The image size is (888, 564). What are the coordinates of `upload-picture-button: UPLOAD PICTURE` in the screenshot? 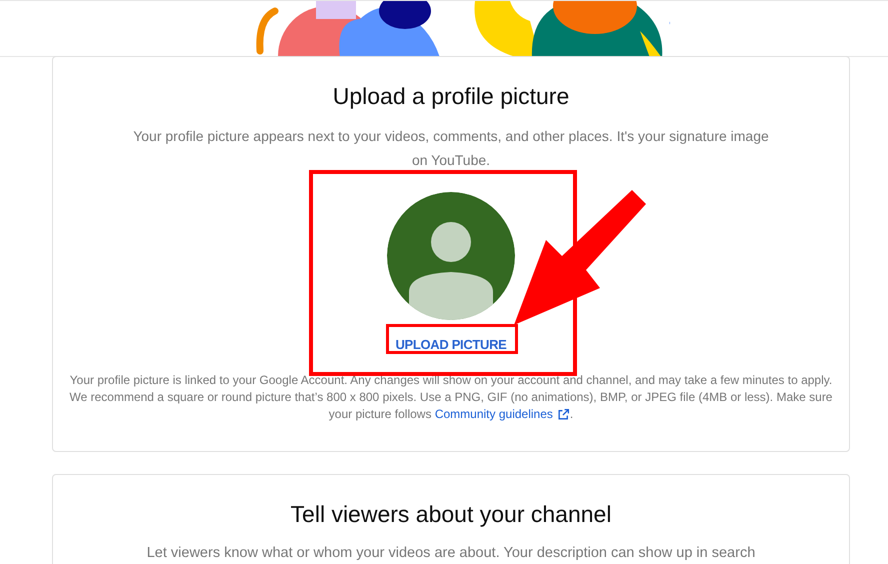 It's located at (450, 344).